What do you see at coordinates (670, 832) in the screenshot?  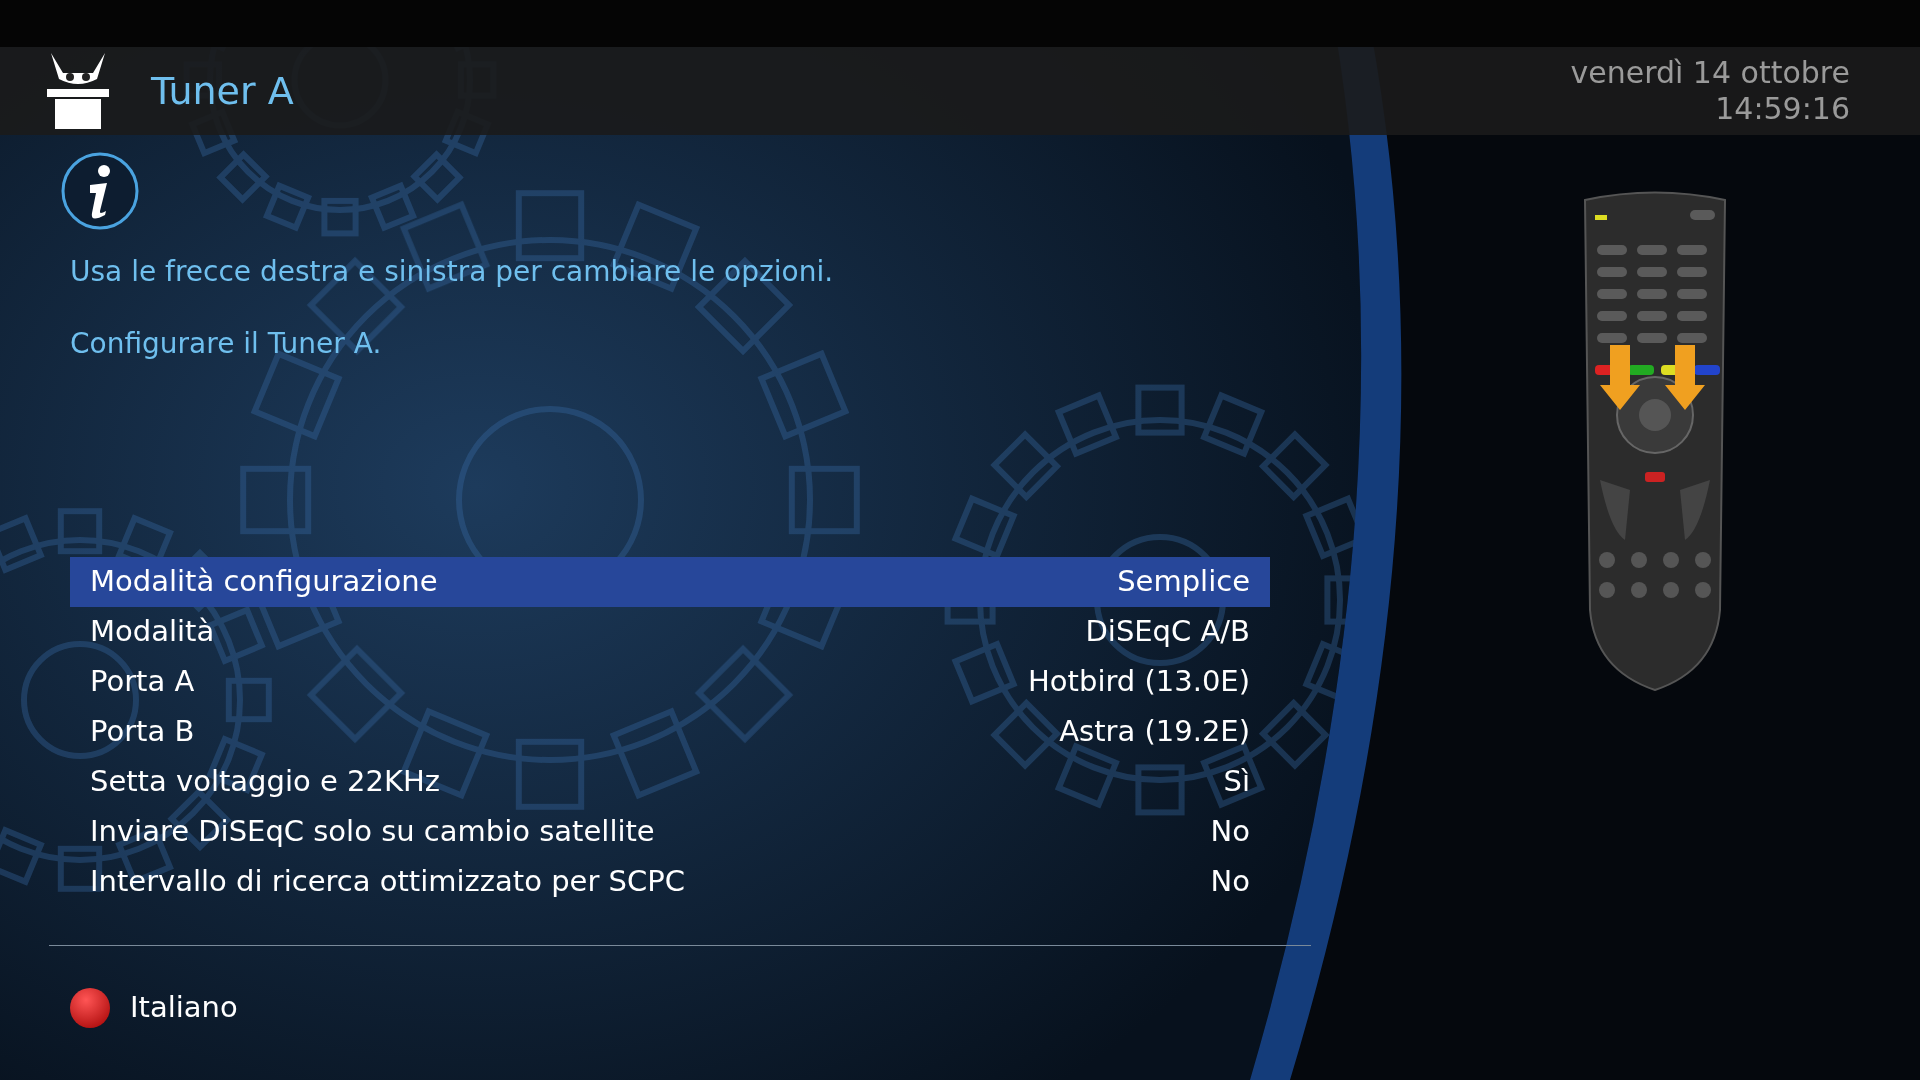 I see `settings-row: Inviare DiSEqC solo su cambio satellite No` at bounding box center [670, 832].